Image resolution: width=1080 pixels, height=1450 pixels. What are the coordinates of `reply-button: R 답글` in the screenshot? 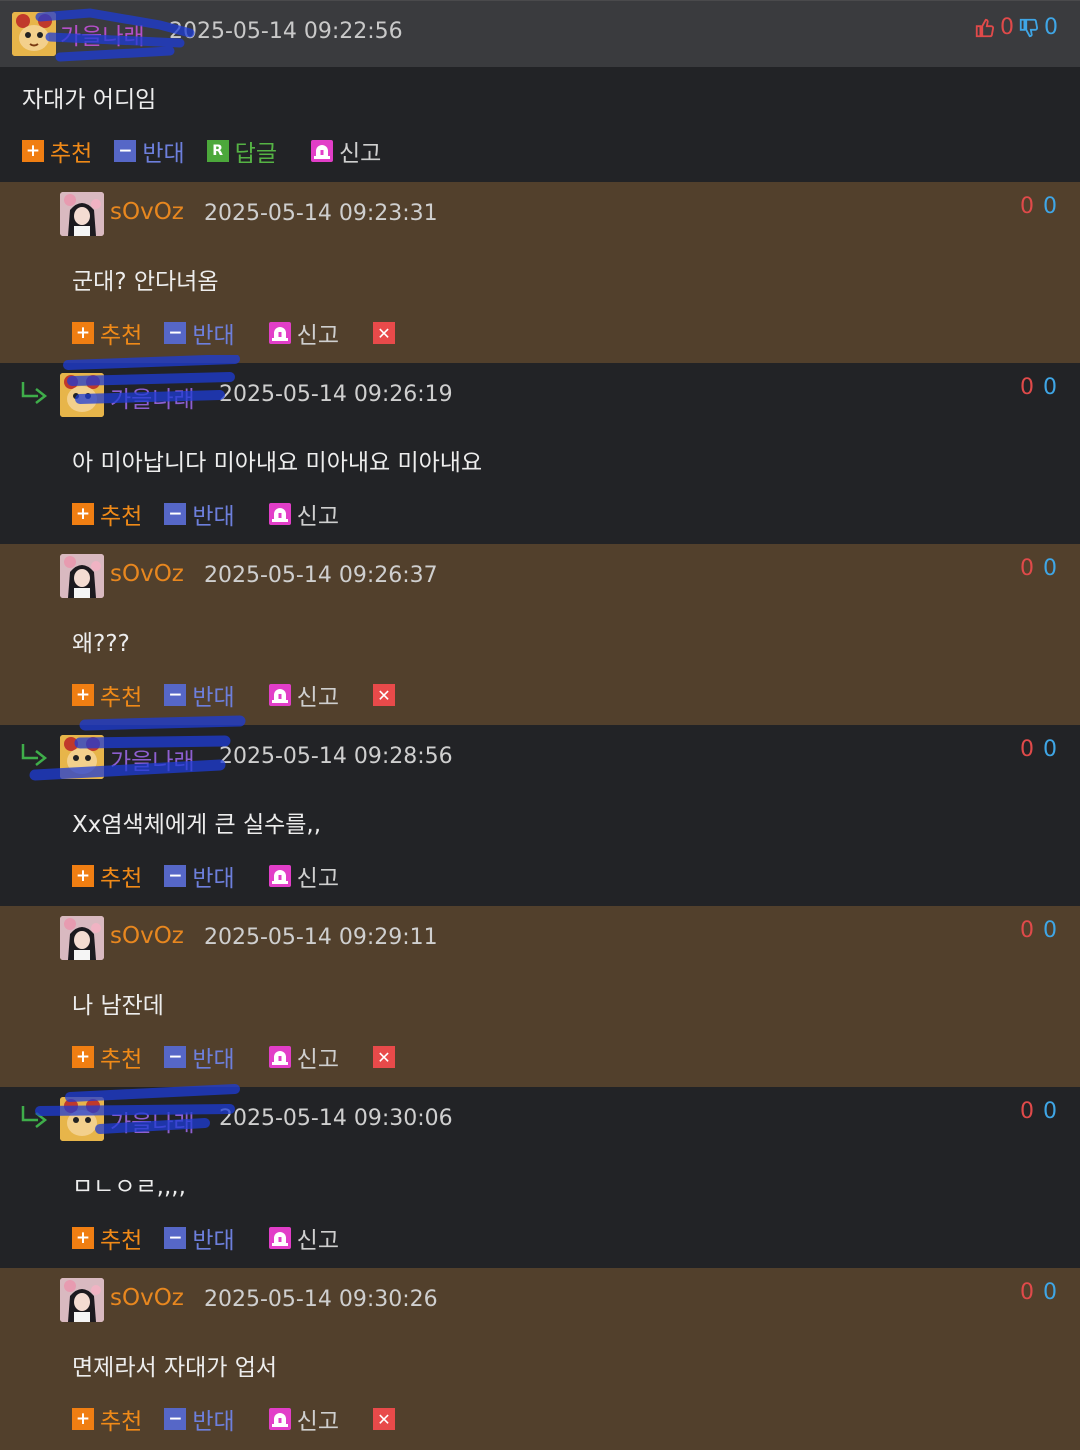 It's located at (241, 151).